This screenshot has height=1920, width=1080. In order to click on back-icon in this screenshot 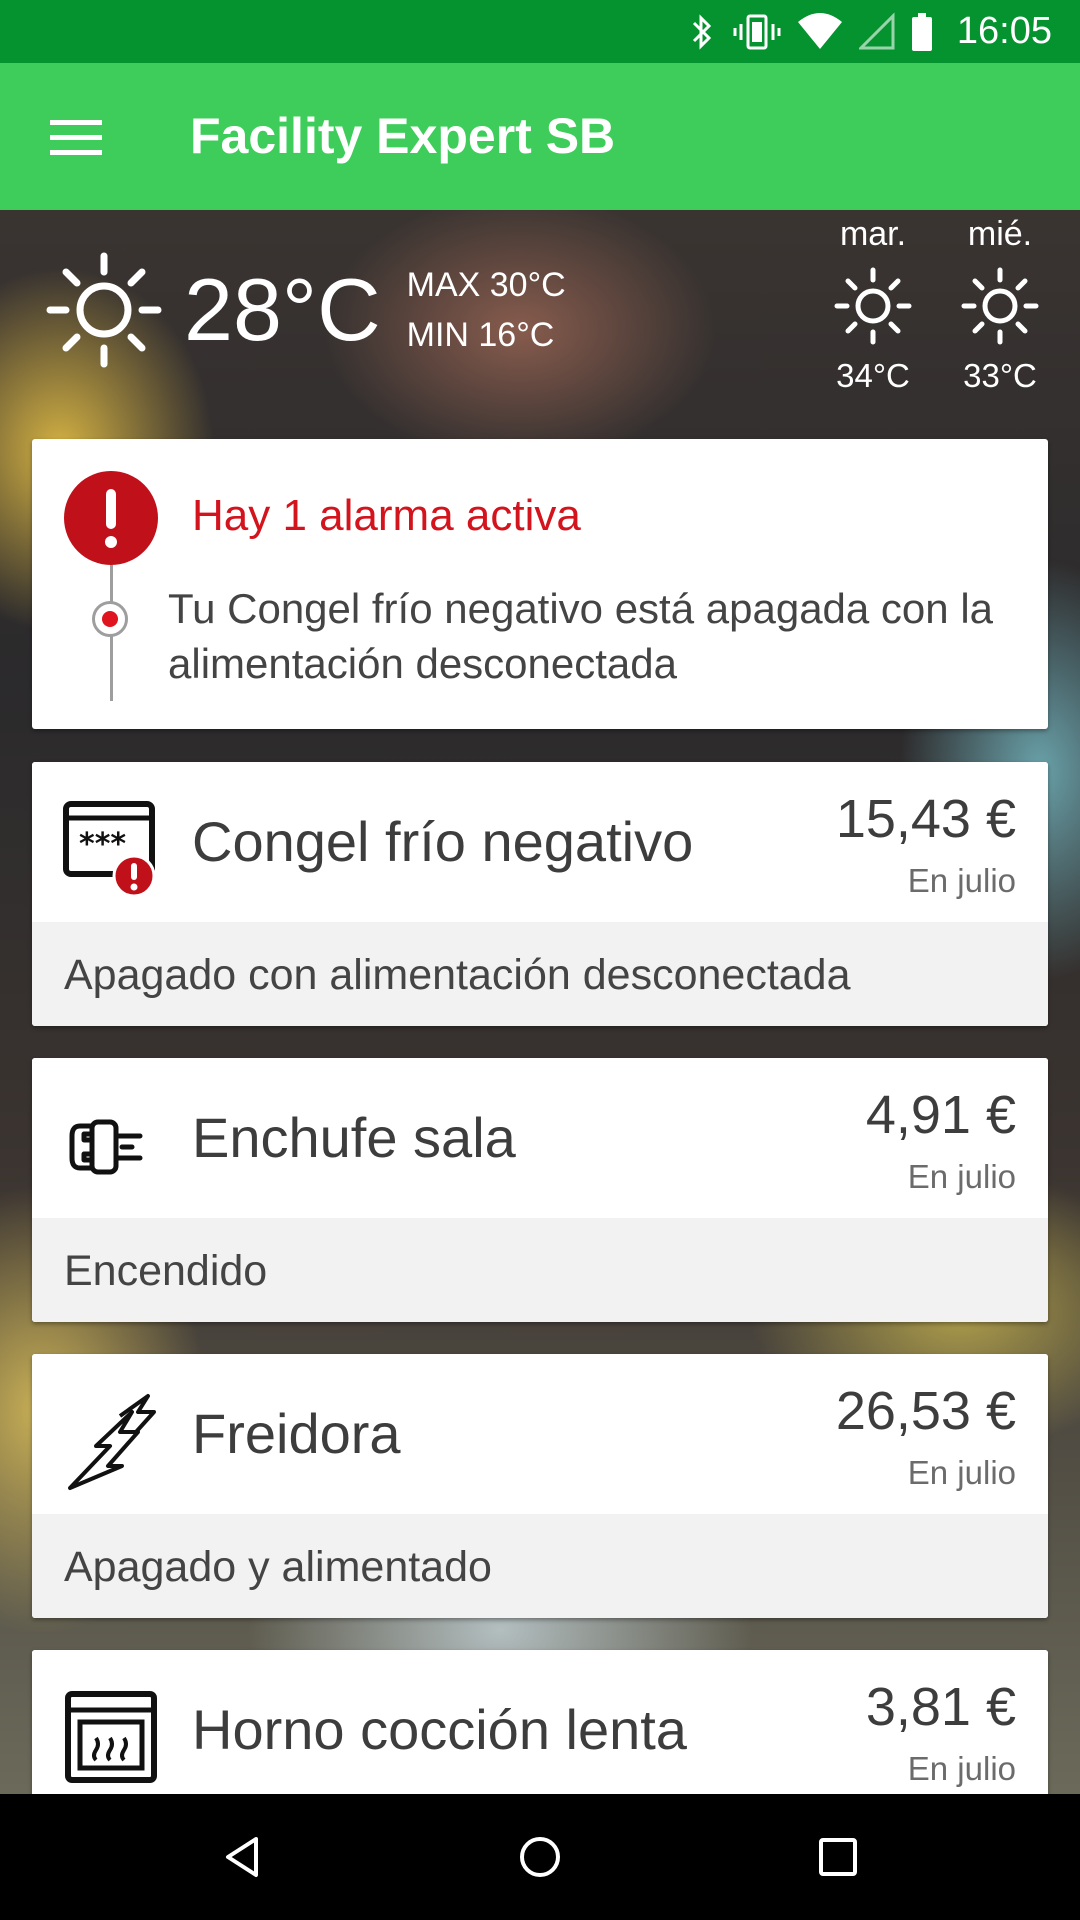, I will do `click(242, 1857)`.